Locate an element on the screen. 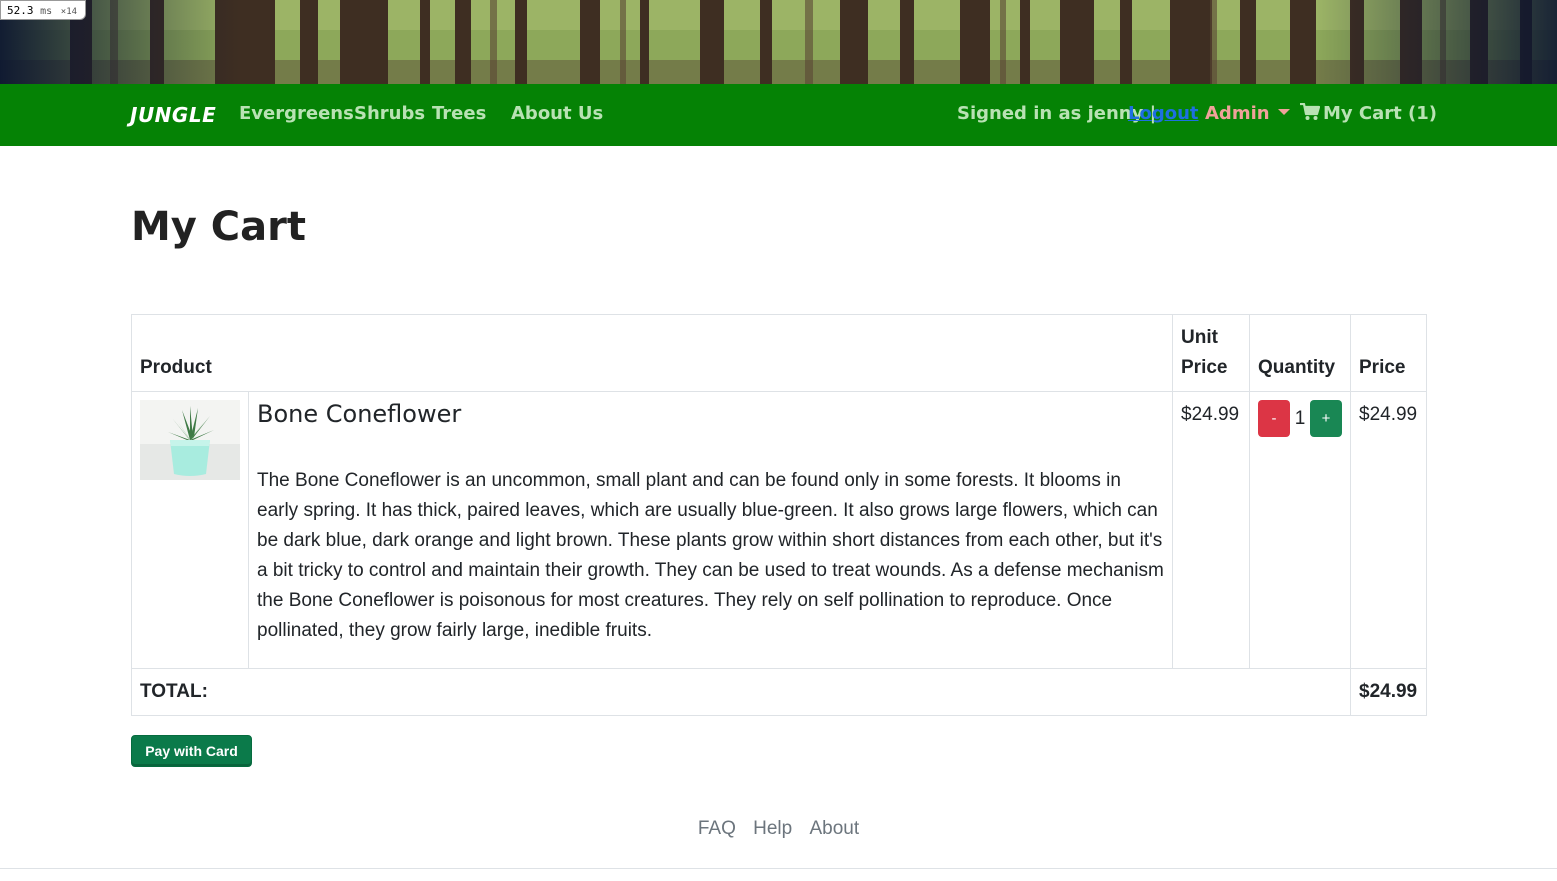 The image size is (1557, 881). cart-header-row: Product Unit Price Quantity Price is located at coordinates (779, 353).